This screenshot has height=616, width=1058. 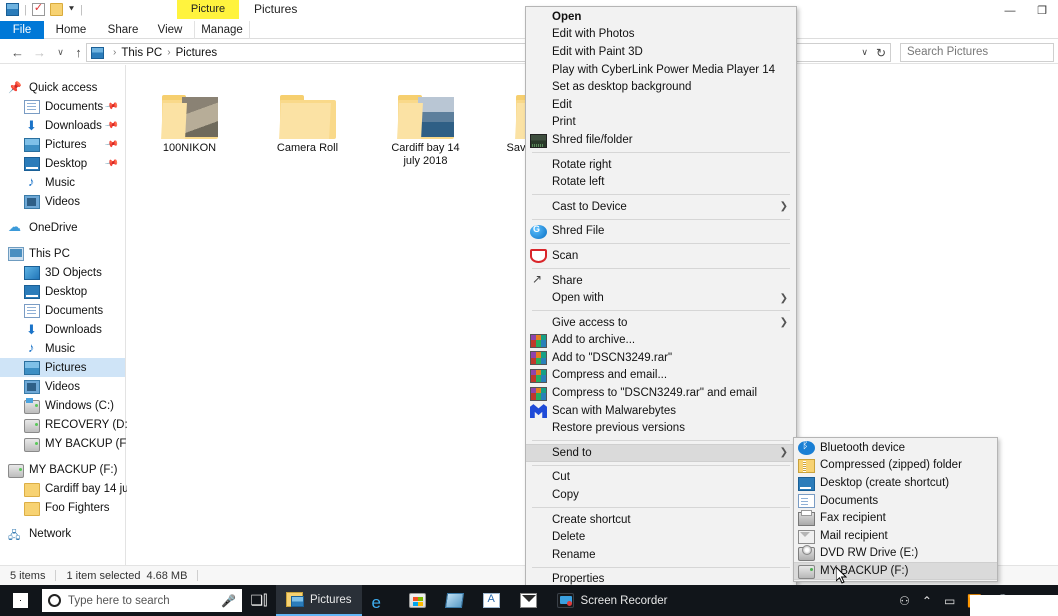 What do you see at coordinates (12, 9) in the screenshot?
I see `explorer-icon` at bounding box center [12, 9].